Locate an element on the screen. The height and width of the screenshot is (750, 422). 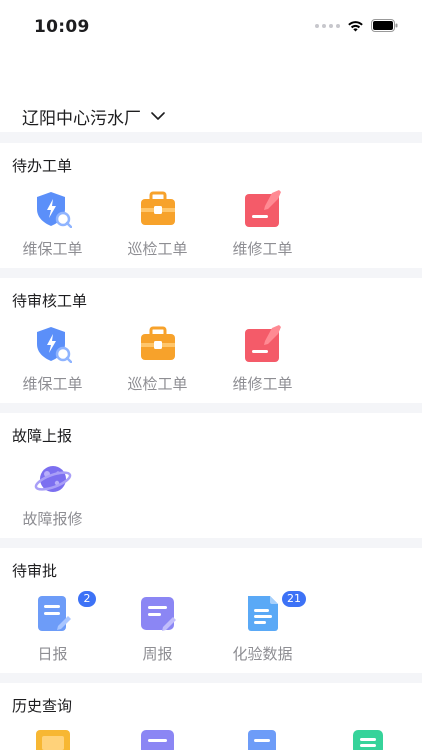
battery-icon is located at coordinates (384, 25).